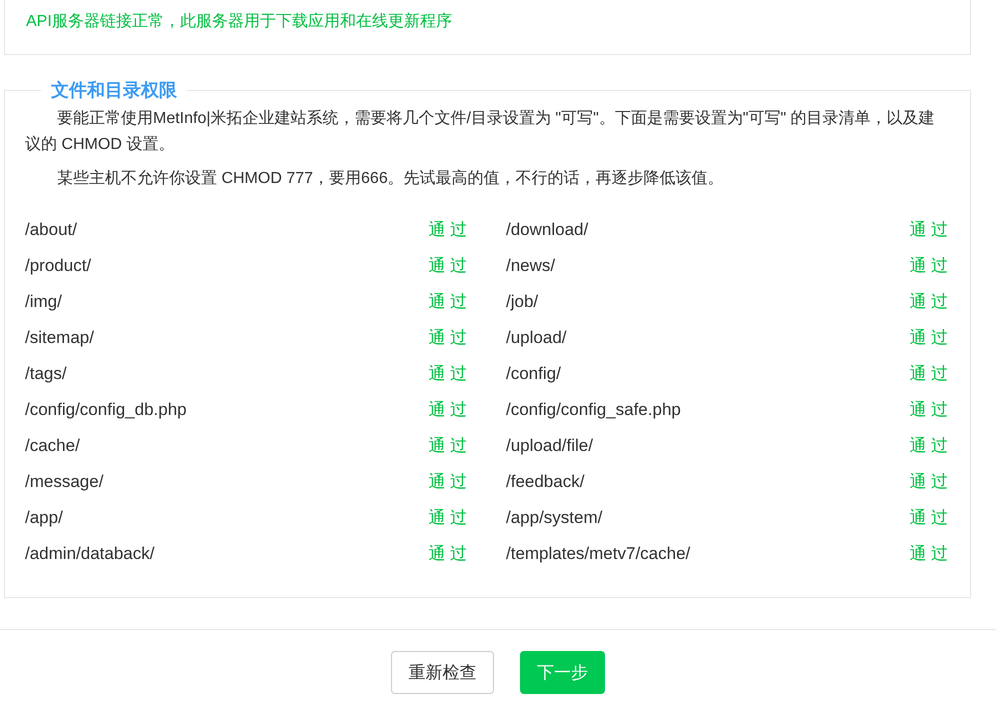  Describe the element at coordinates (533, 374) in the screenshot. I see `directory-path: /config/` at that location.